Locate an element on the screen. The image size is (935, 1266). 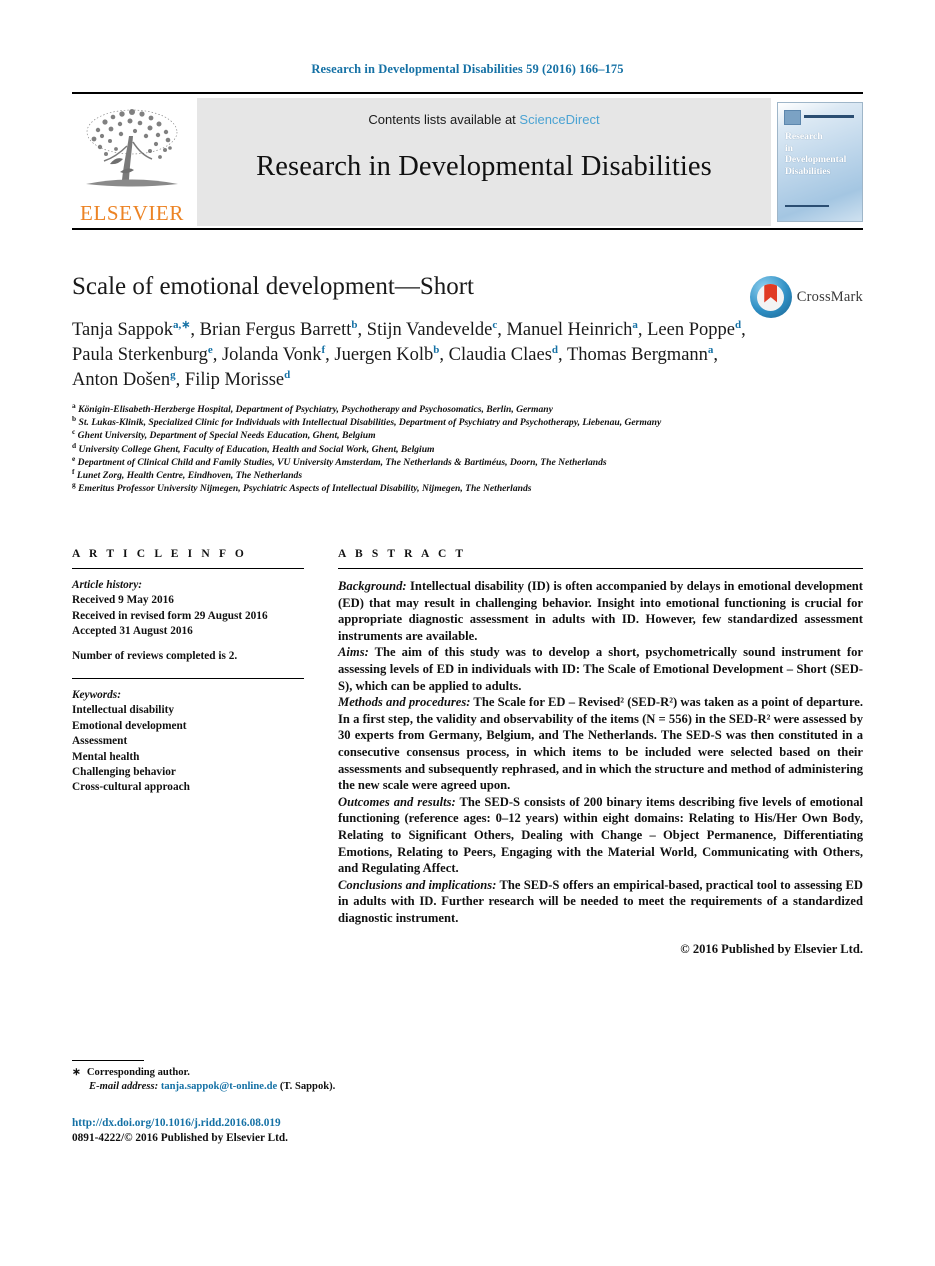
article-history-label: Article history: is located at coordinates (107, 585).